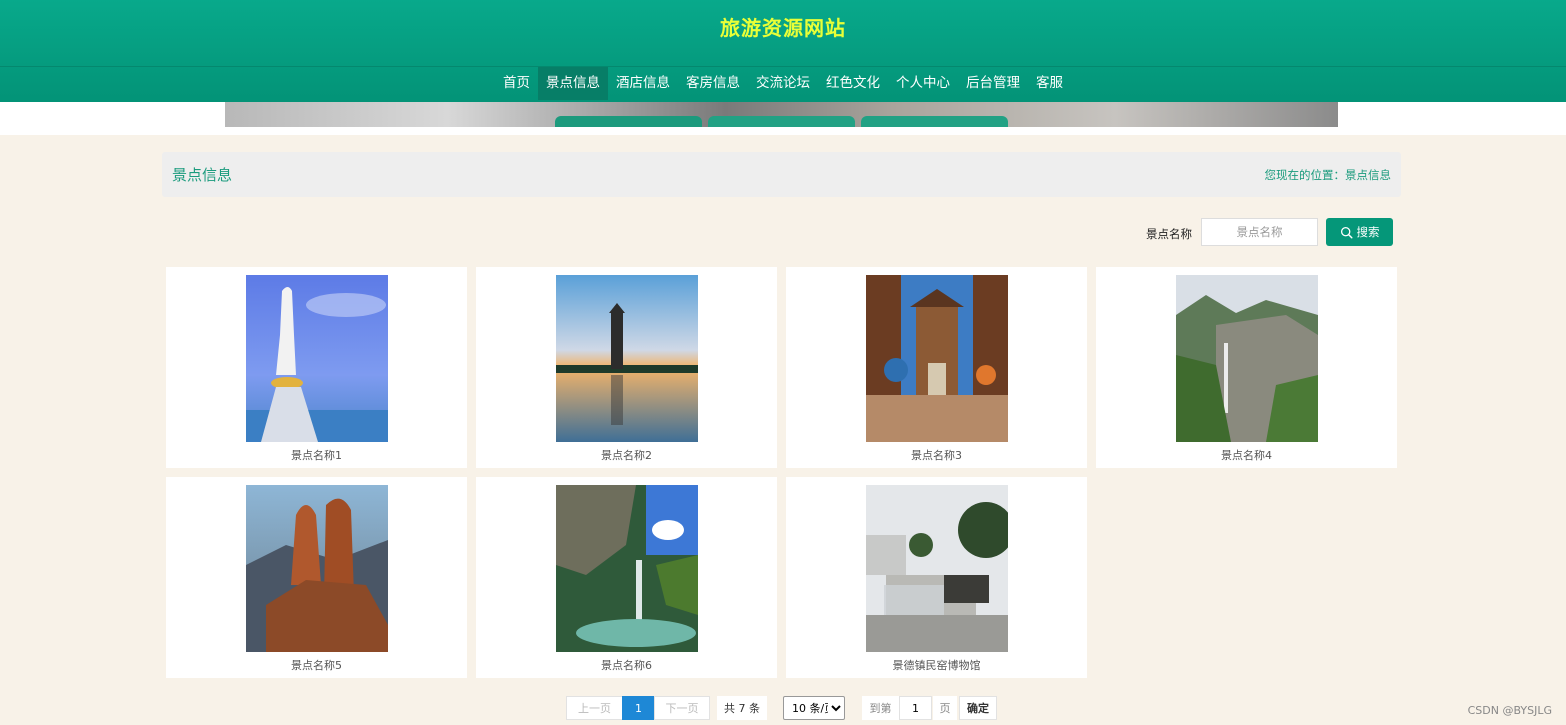 The width and height of the screenshot is (1566, 725). Describe the element at coordinates (880, 708) in the screenshot. I see `pagination-goto-label: 到第` at that location.